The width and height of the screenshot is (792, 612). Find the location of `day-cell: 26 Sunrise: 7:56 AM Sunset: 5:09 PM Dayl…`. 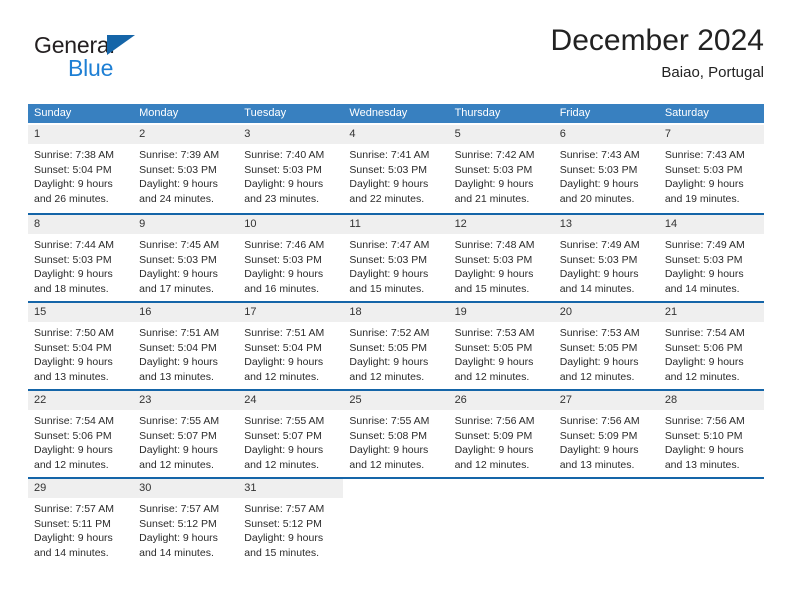

day-cell: 26 Sunrise: 7:56 AM Sunset: 5:09 PM Dayl… is located at coordinates (501, 434).